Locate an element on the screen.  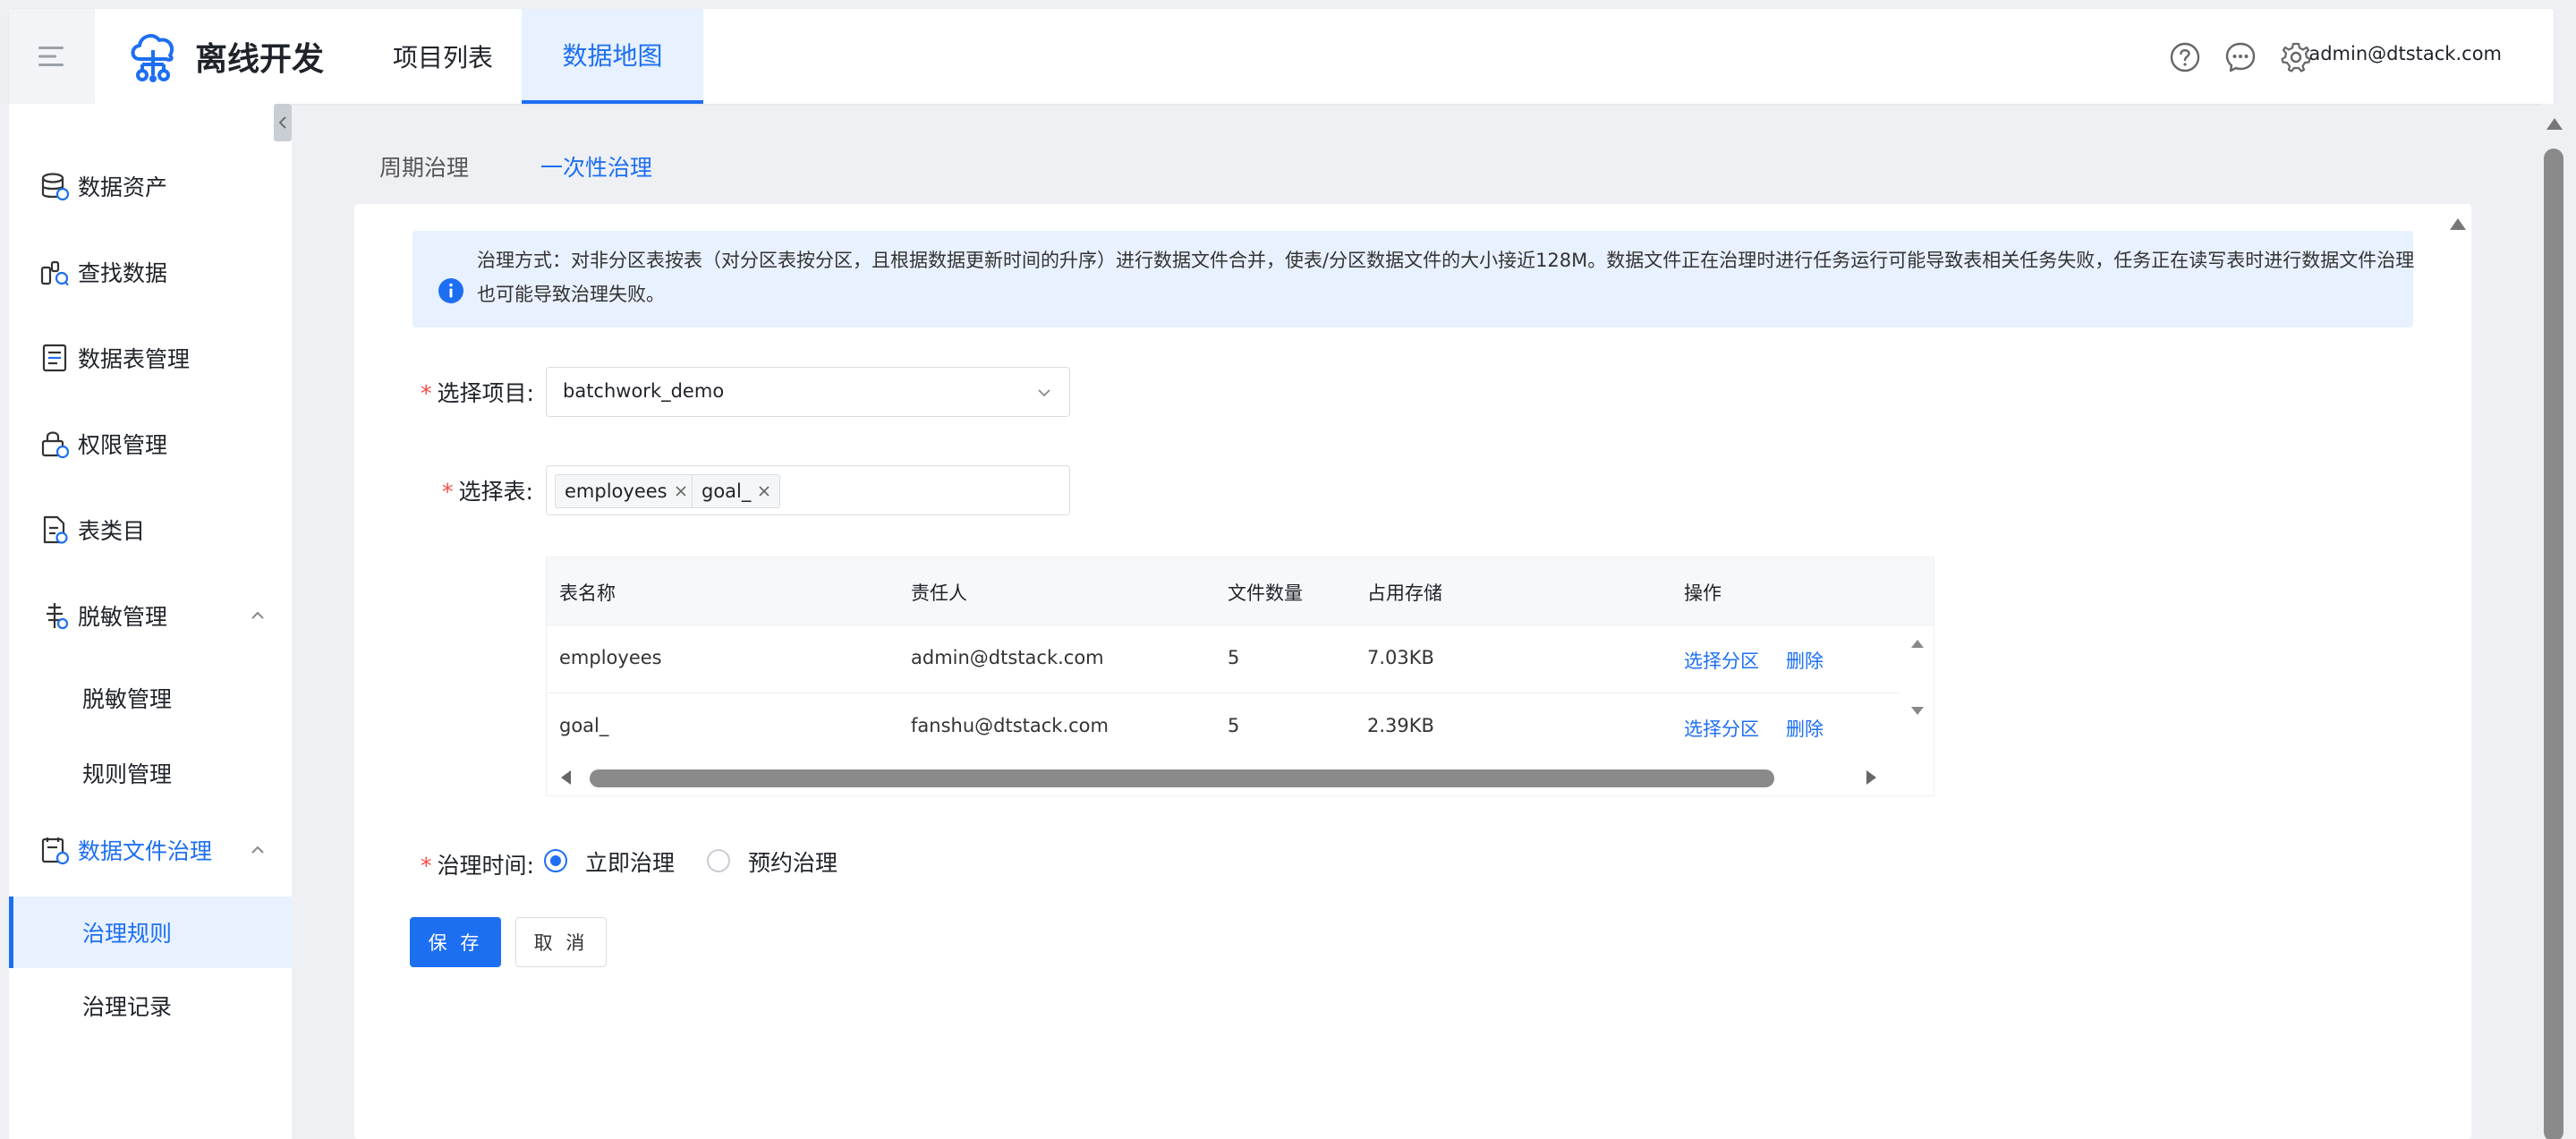
database-icon is located at coordinates (55, 187).